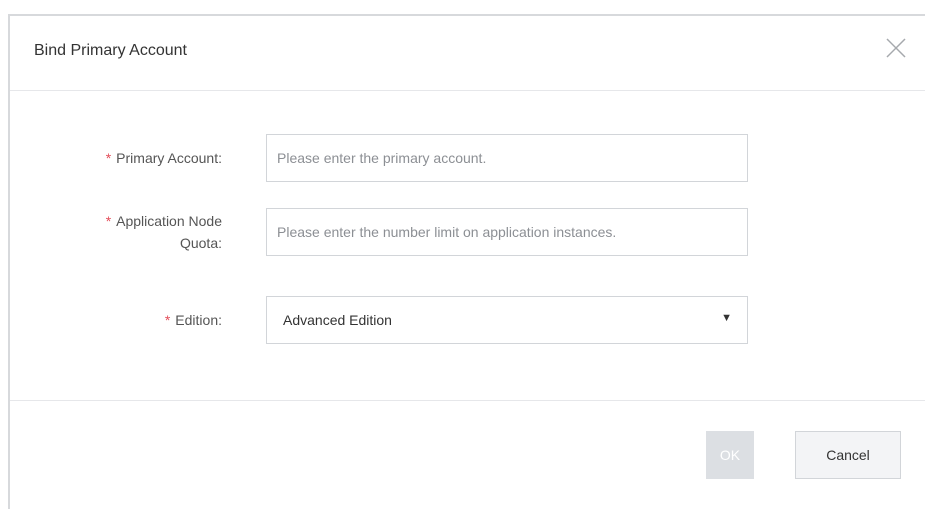 This screenshot has height=511, width=925. Describe the element at coordinates (467, 53) in the screenshot. I see `dialog-header: Bind Primary Account` at that location.